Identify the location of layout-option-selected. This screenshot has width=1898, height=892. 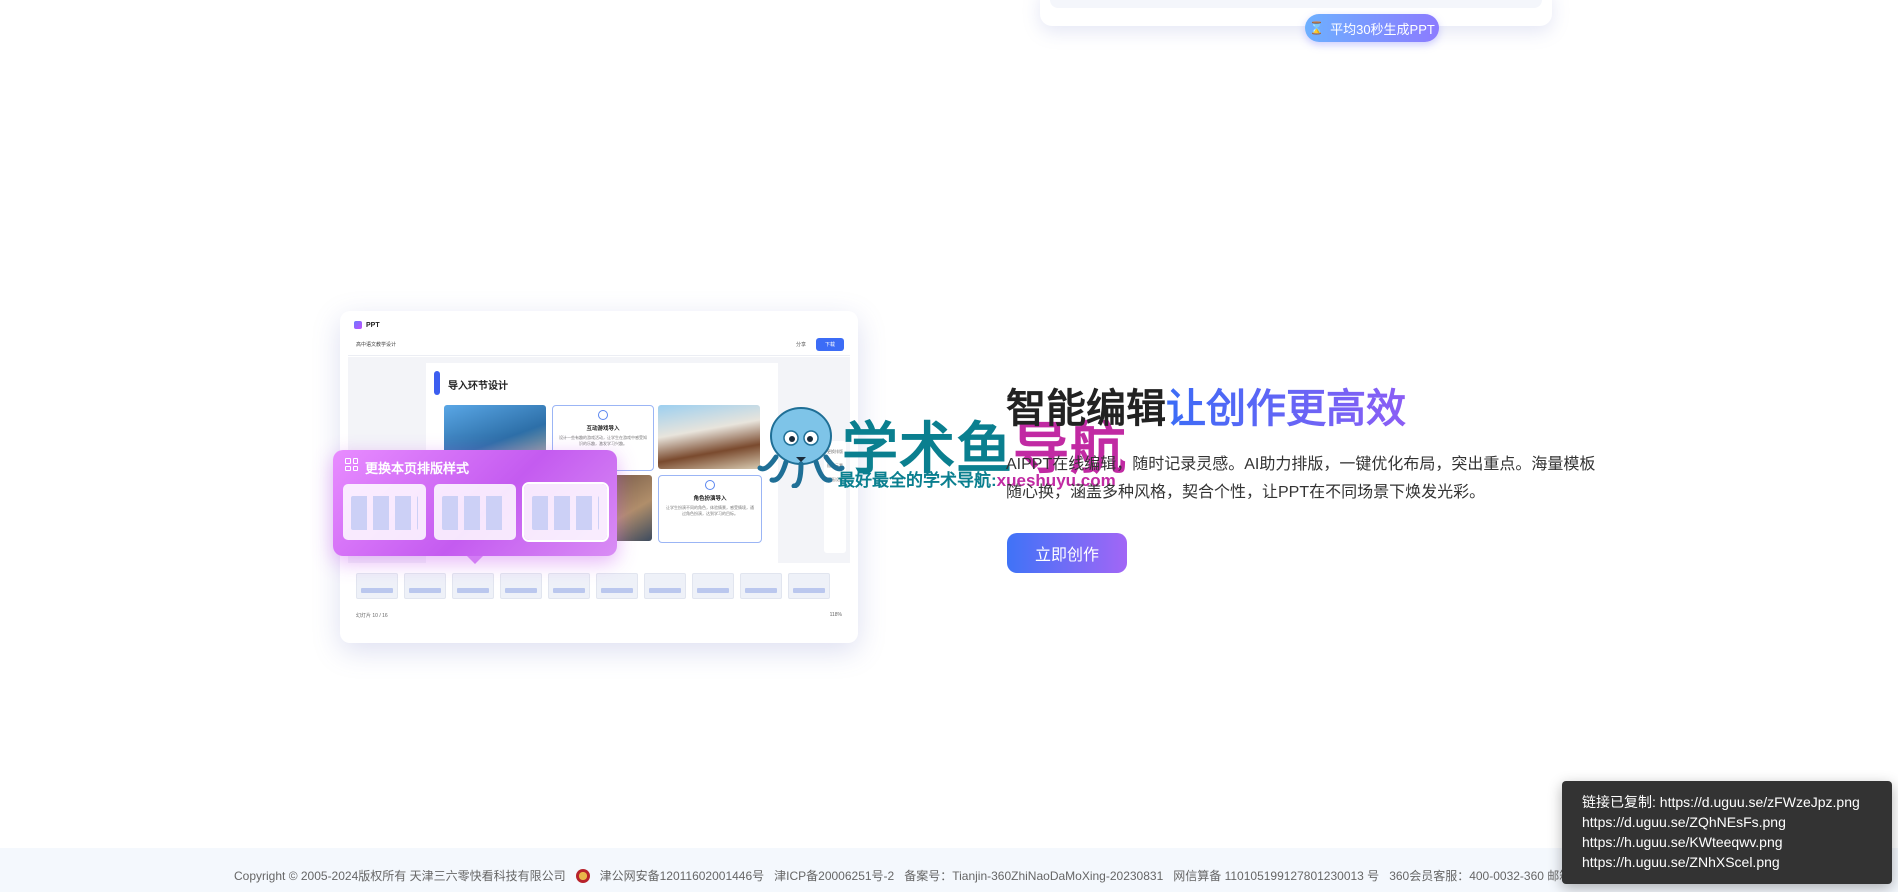
(566, 512).